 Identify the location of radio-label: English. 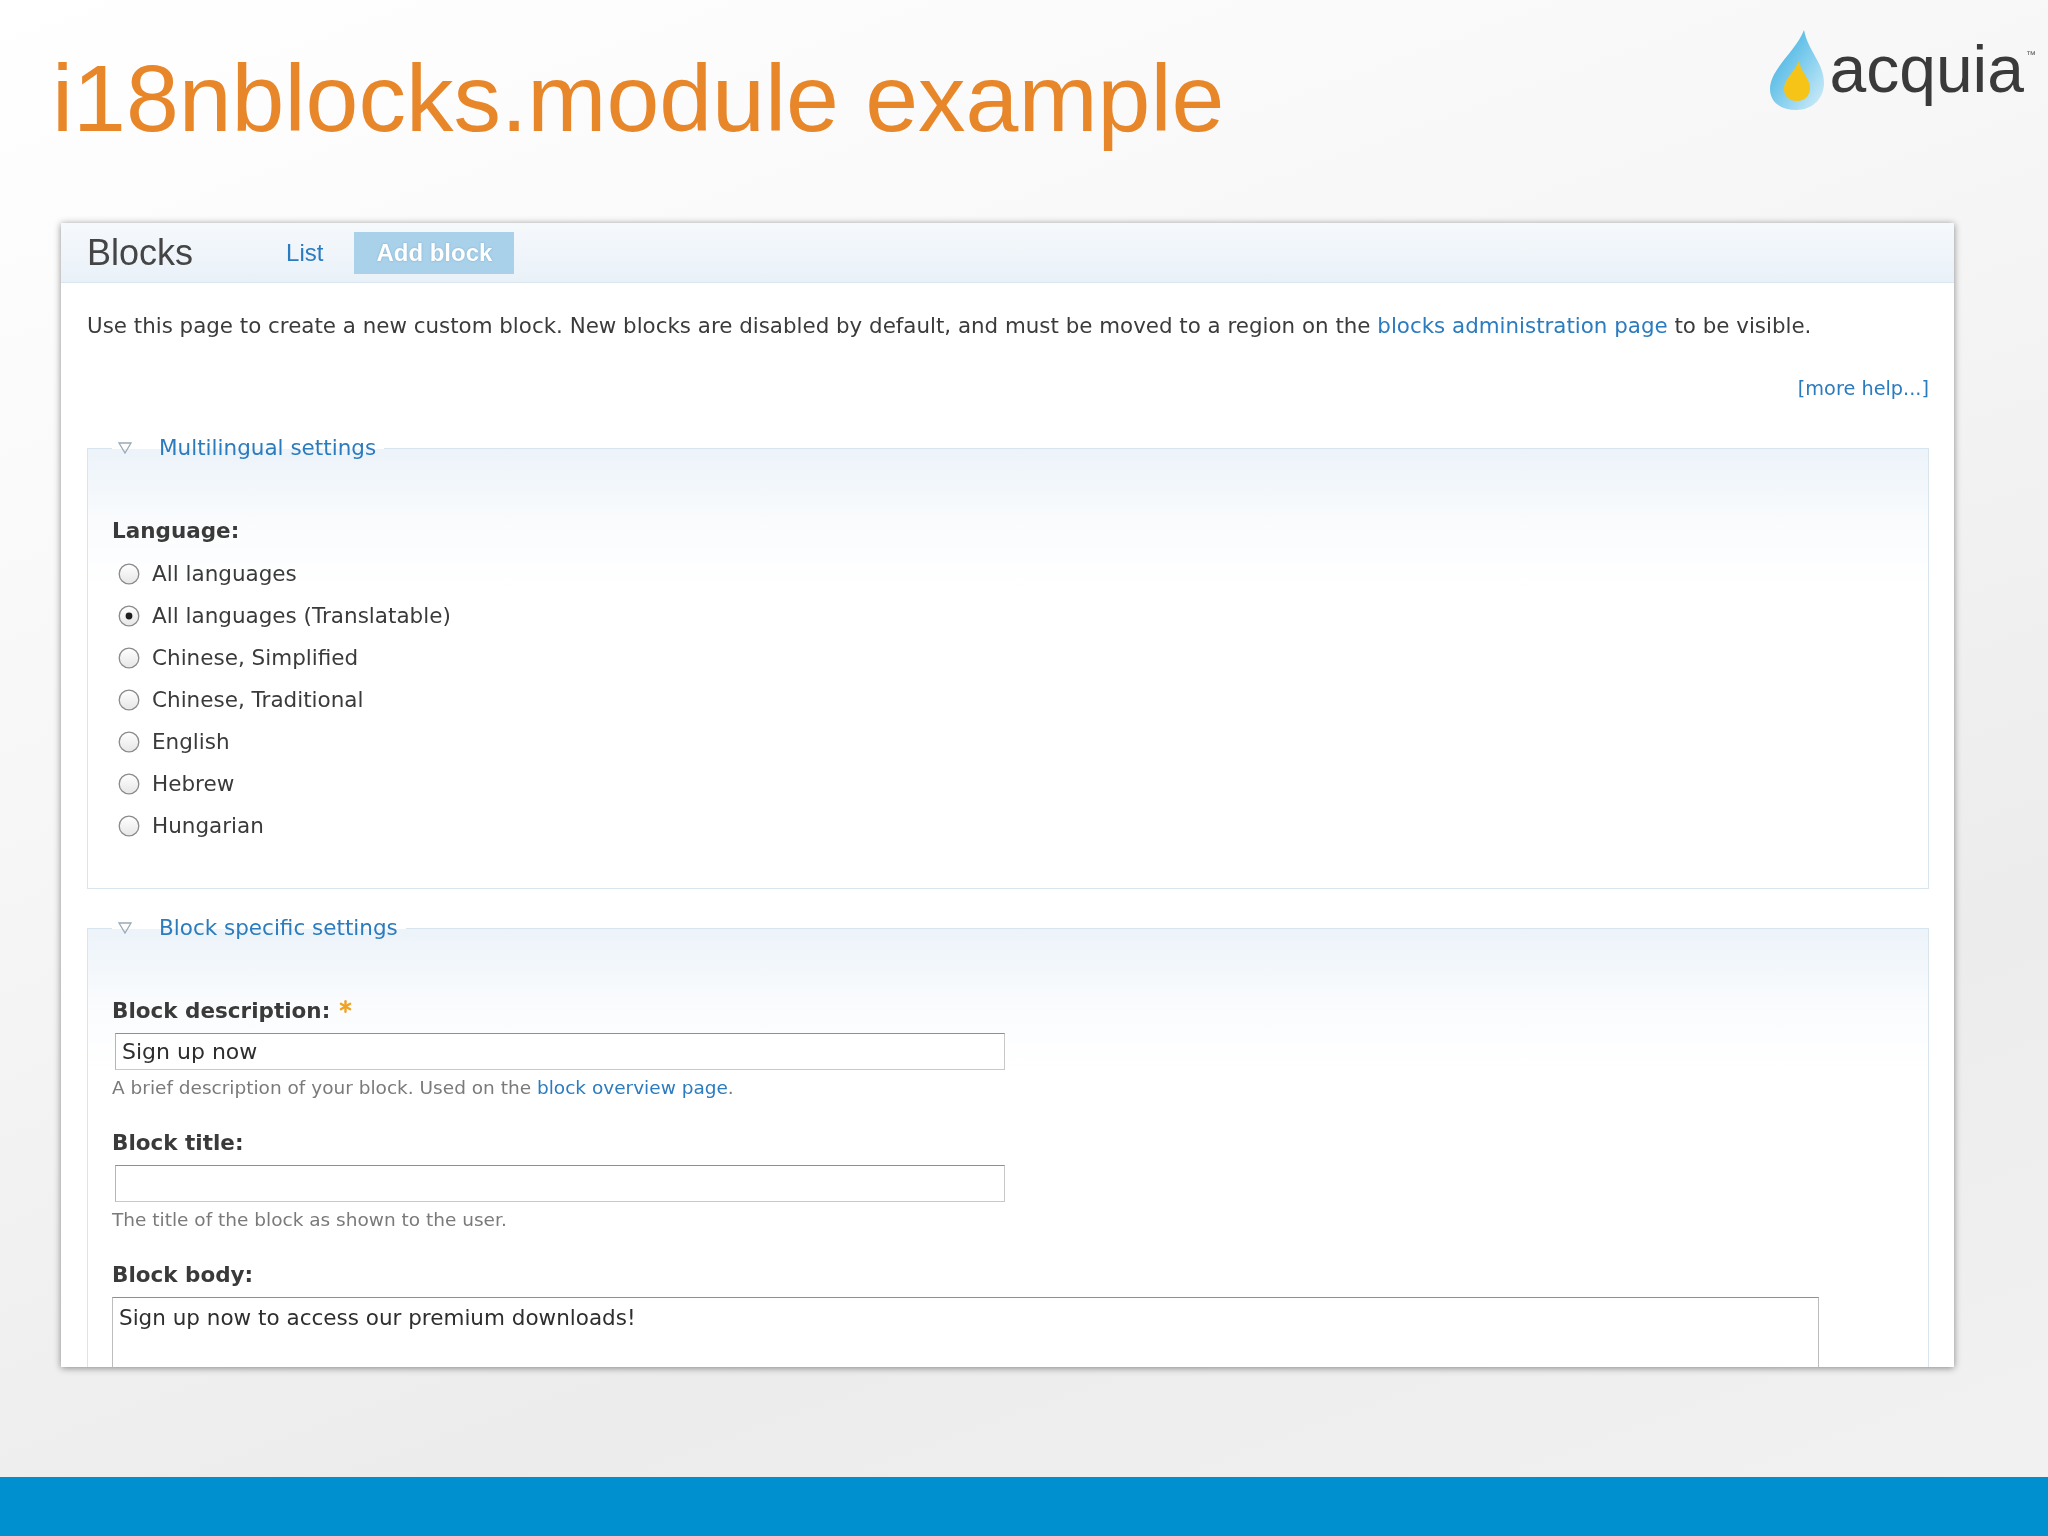
(191, 742).